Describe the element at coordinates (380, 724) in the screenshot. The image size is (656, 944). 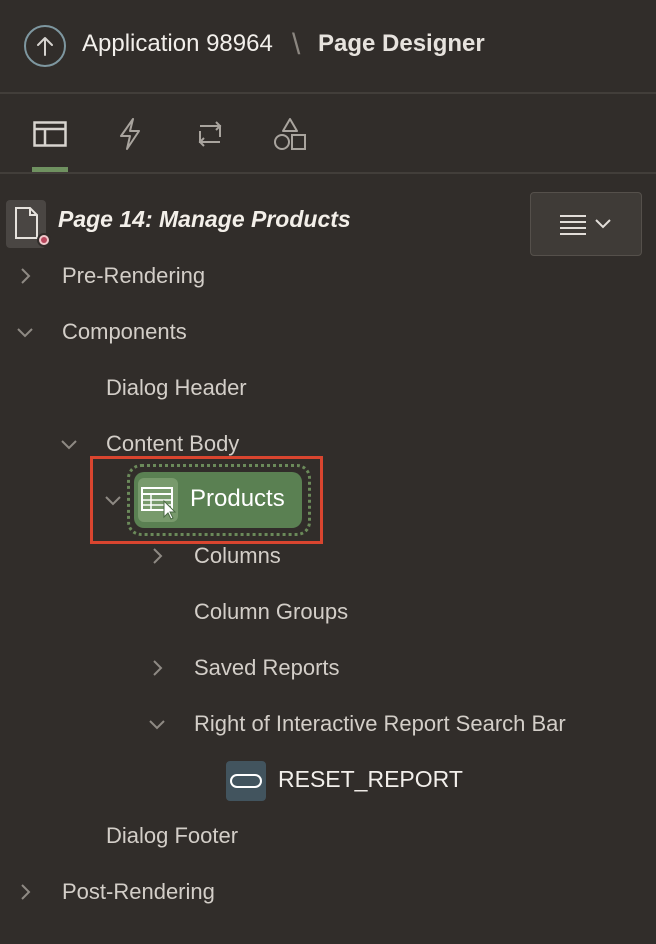
I see `tree-node-right-of-search-bar: Right of Interactive Report Search Bar` at that location.